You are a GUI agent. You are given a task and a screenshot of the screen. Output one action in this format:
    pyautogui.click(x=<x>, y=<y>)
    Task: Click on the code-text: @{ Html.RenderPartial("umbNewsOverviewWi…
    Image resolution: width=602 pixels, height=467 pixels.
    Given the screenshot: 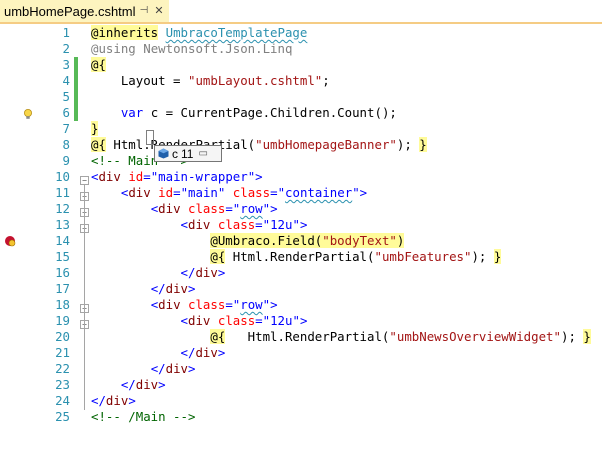 What is the action you would take?
    pyautogui.click(x=341, y=337)
    